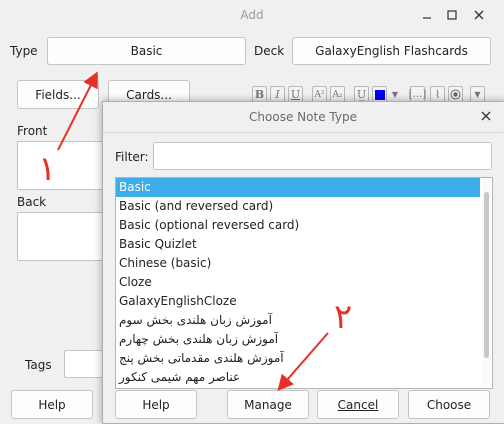 This screenshot has height=424, width=504. What do you see at coordinates (303, 362) in the screenshot?
I see `arrow-two` at bounding box center [303, 362].